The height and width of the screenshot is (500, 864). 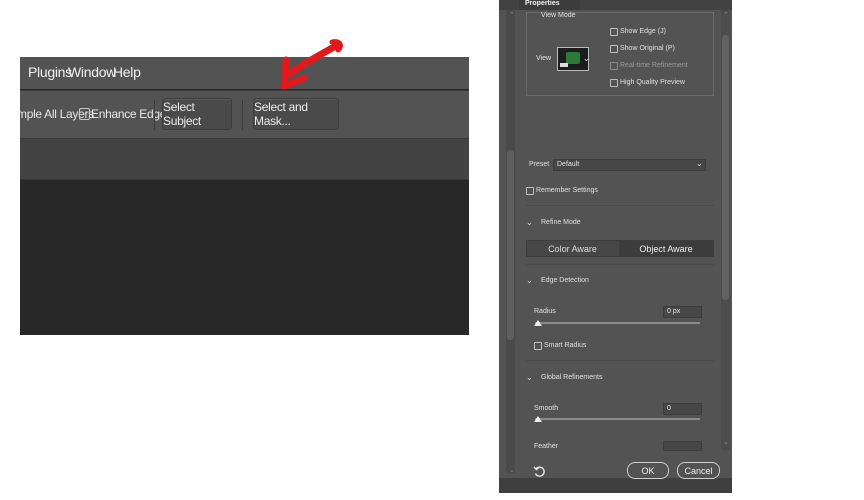 What do you see at coordinates (558, 15) in the screenshot?
I see `view-mode-label: View Mode` at bounding box center [558, 15].